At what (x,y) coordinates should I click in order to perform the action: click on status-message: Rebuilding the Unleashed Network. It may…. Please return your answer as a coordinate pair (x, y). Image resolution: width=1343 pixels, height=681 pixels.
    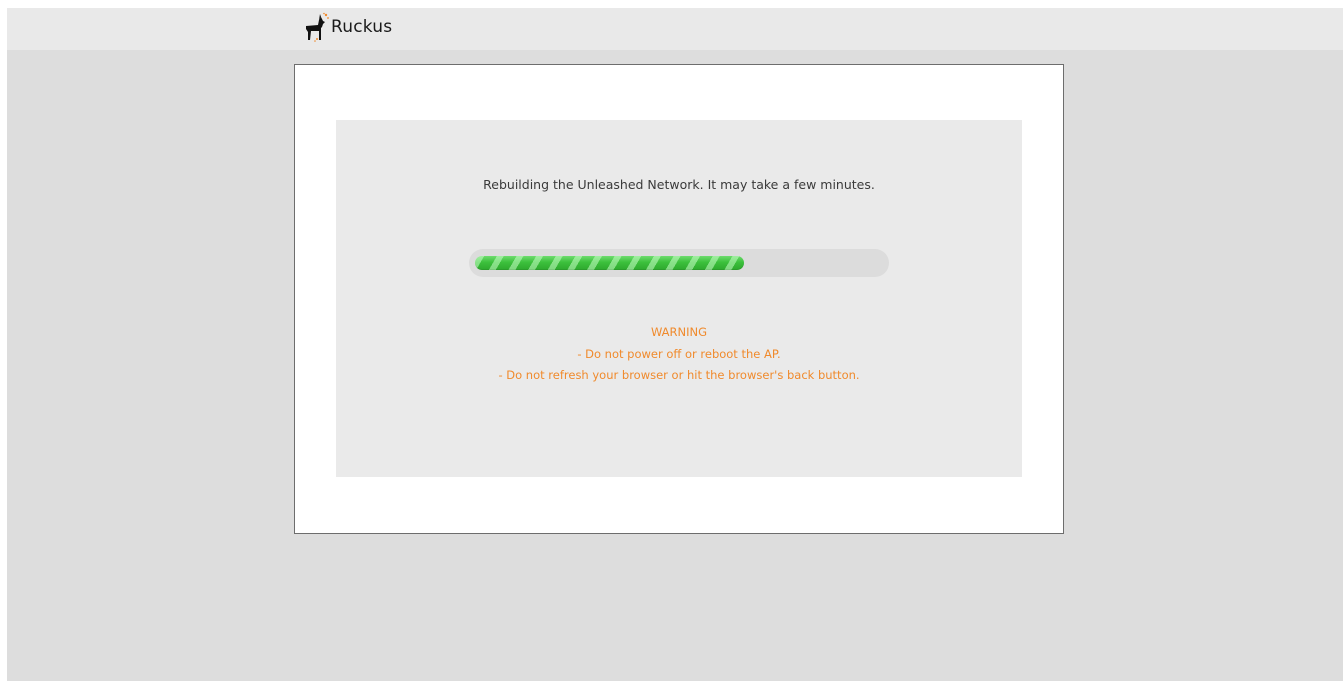
    Looking at the image, I should click on (679, 184).